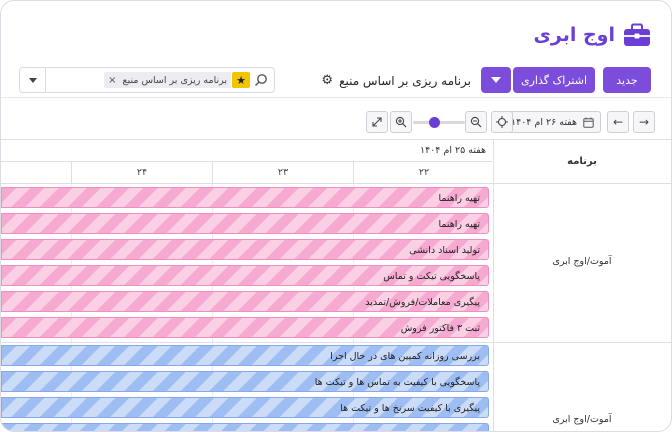  What do you see at coordinates (245, 327) in the screenshot?
I see `task-bar: ثبت ۳ فاکتور فروش` at bounding box center [245, 327].